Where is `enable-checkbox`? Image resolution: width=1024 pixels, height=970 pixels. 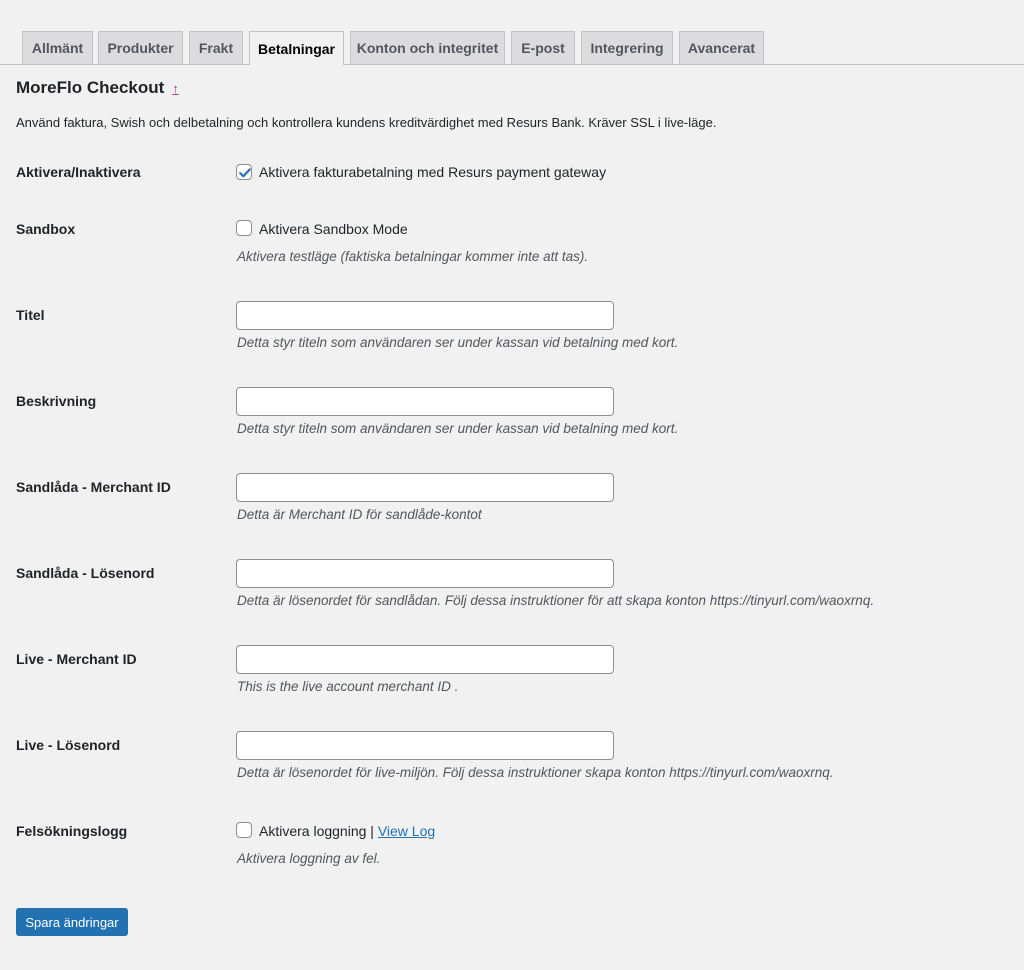
enable-checkbox is located at coordinates (244, 172).